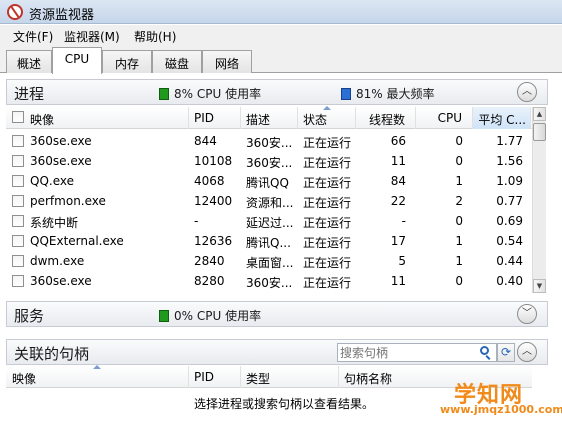 The width and height of the screenshot is (562, 424). I want to click on column-threads-label: 线程数, so click(386, 120).